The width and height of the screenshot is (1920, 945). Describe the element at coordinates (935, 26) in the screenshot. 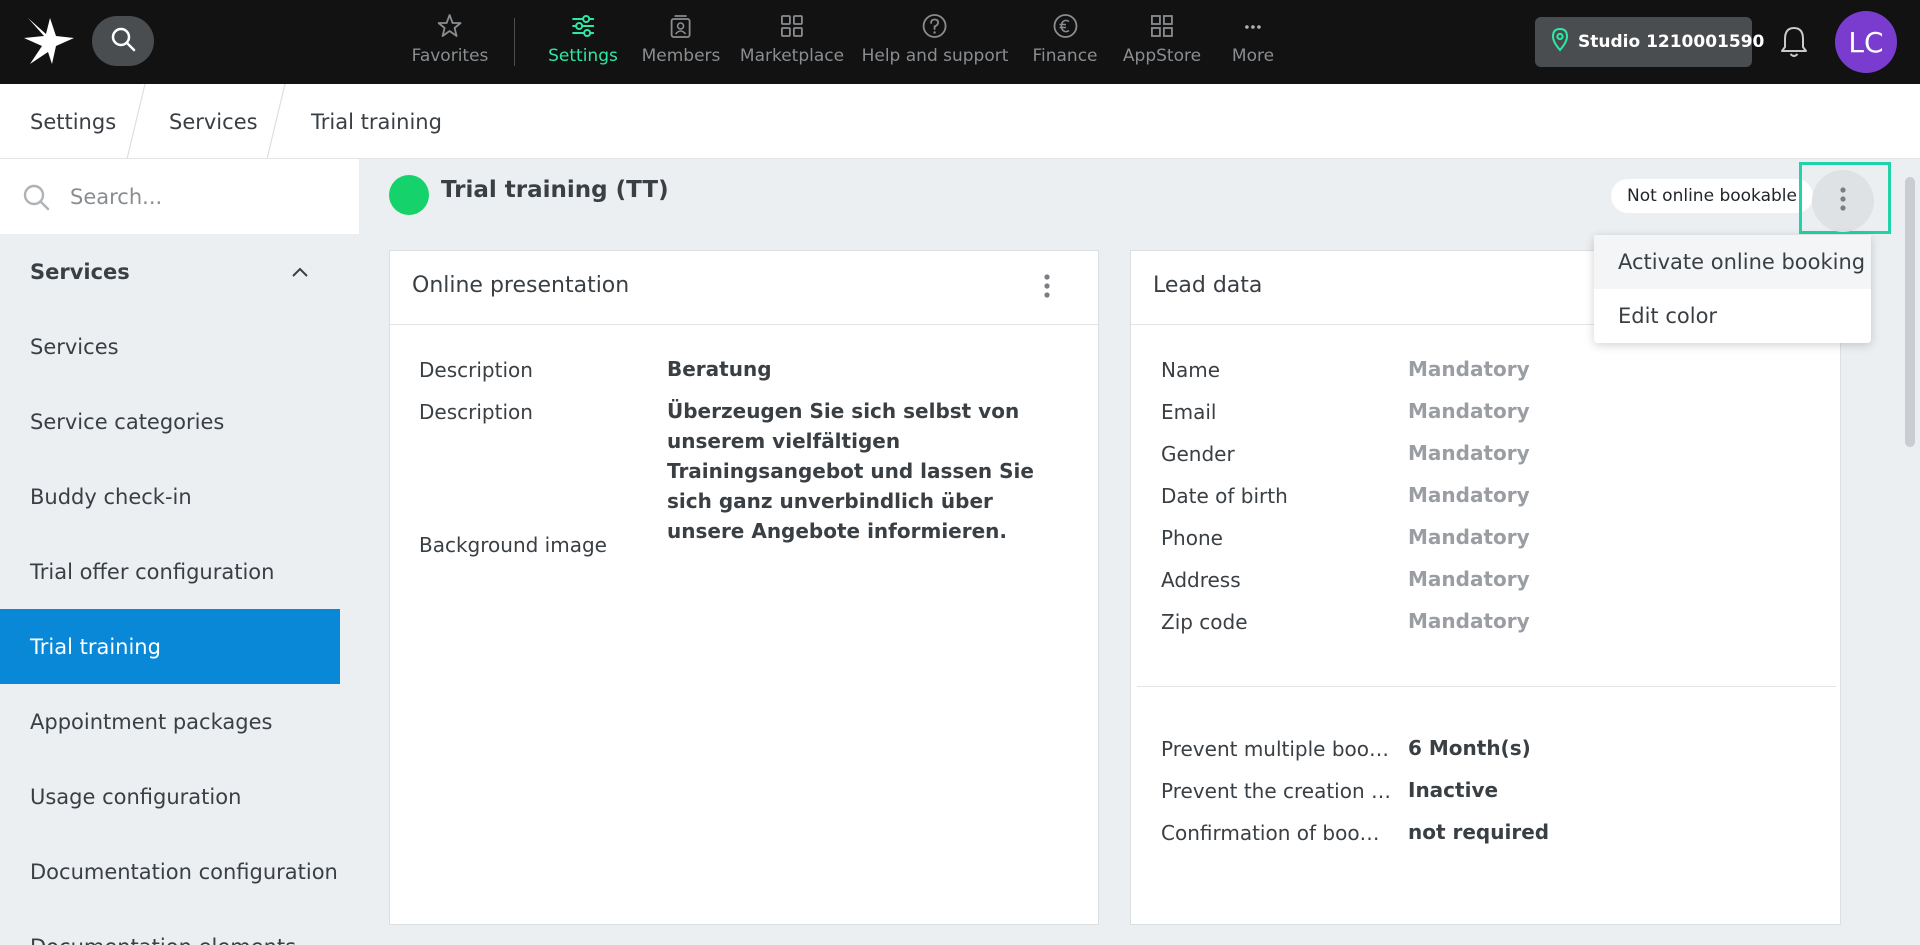

I see `help-icon` at that location.